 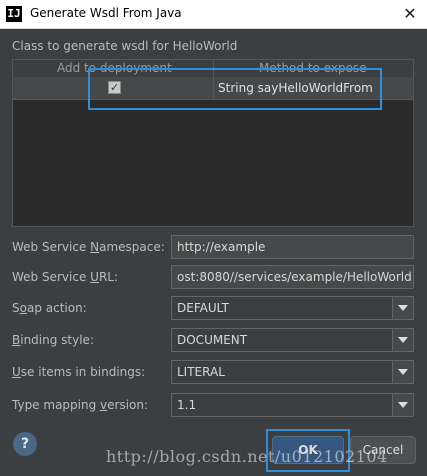 I want to click on row-highlight-annotation, so click(x=235, y=89).